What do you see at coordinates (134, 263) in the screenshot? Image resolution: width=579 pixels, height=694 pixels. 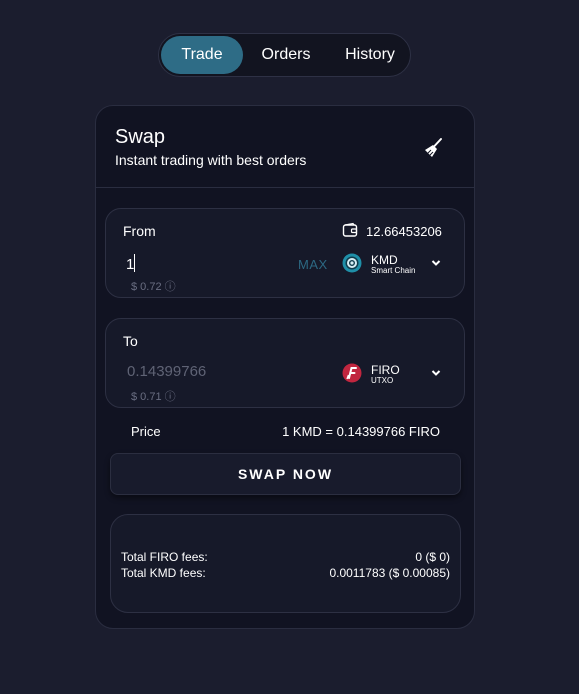 I see `text-caret` at bounding box center [134, 263].